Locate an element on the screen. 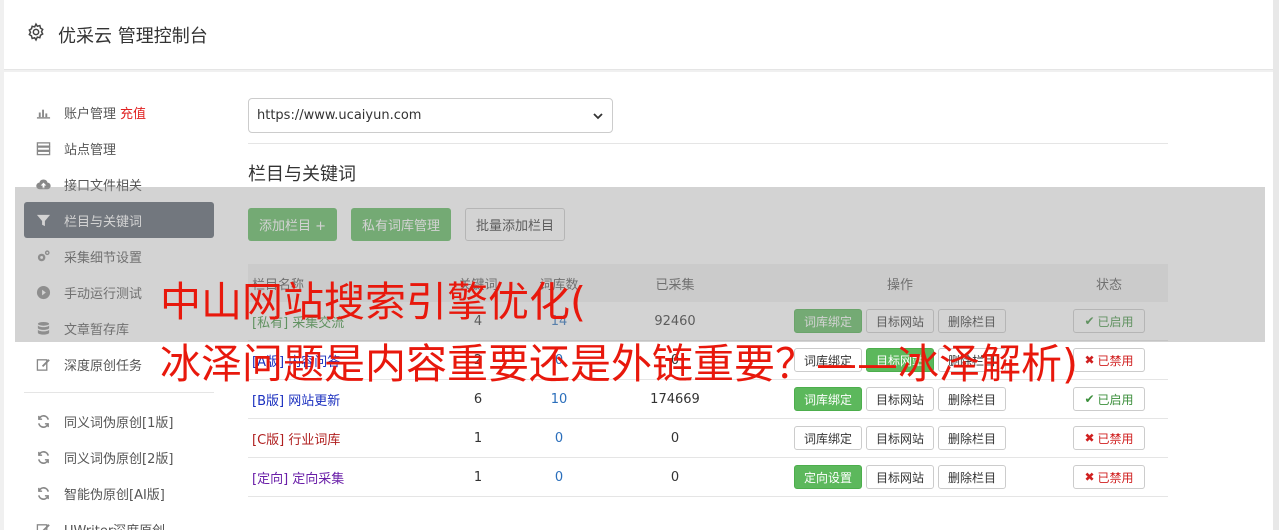  sidebar-item-account: 账户管理 充值 is located at coordinates (119, 112).